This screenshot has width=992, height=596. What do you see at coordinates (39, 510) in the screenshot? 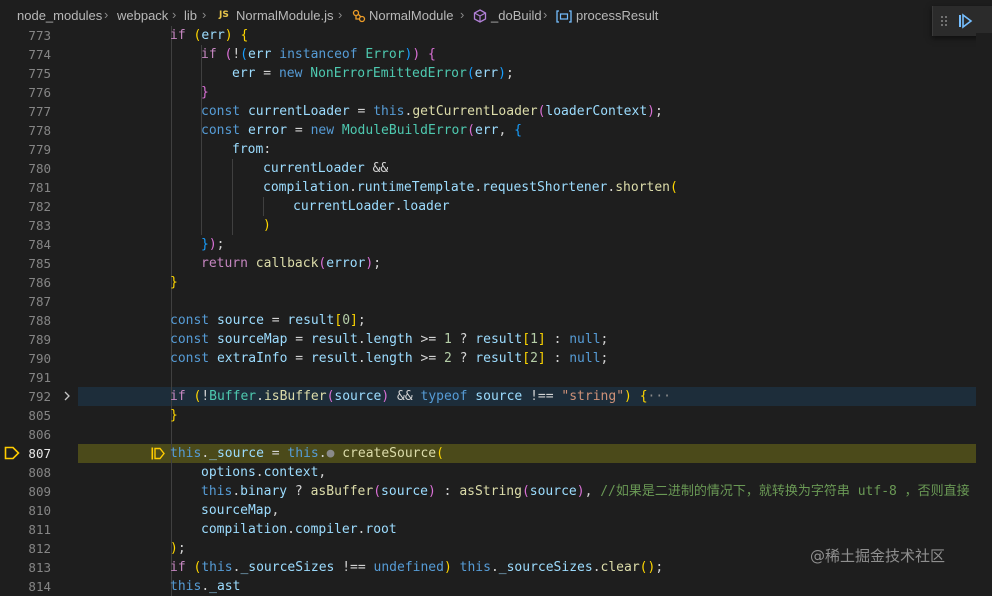
I see `line-number: 810` at bounding box center [39, 510].